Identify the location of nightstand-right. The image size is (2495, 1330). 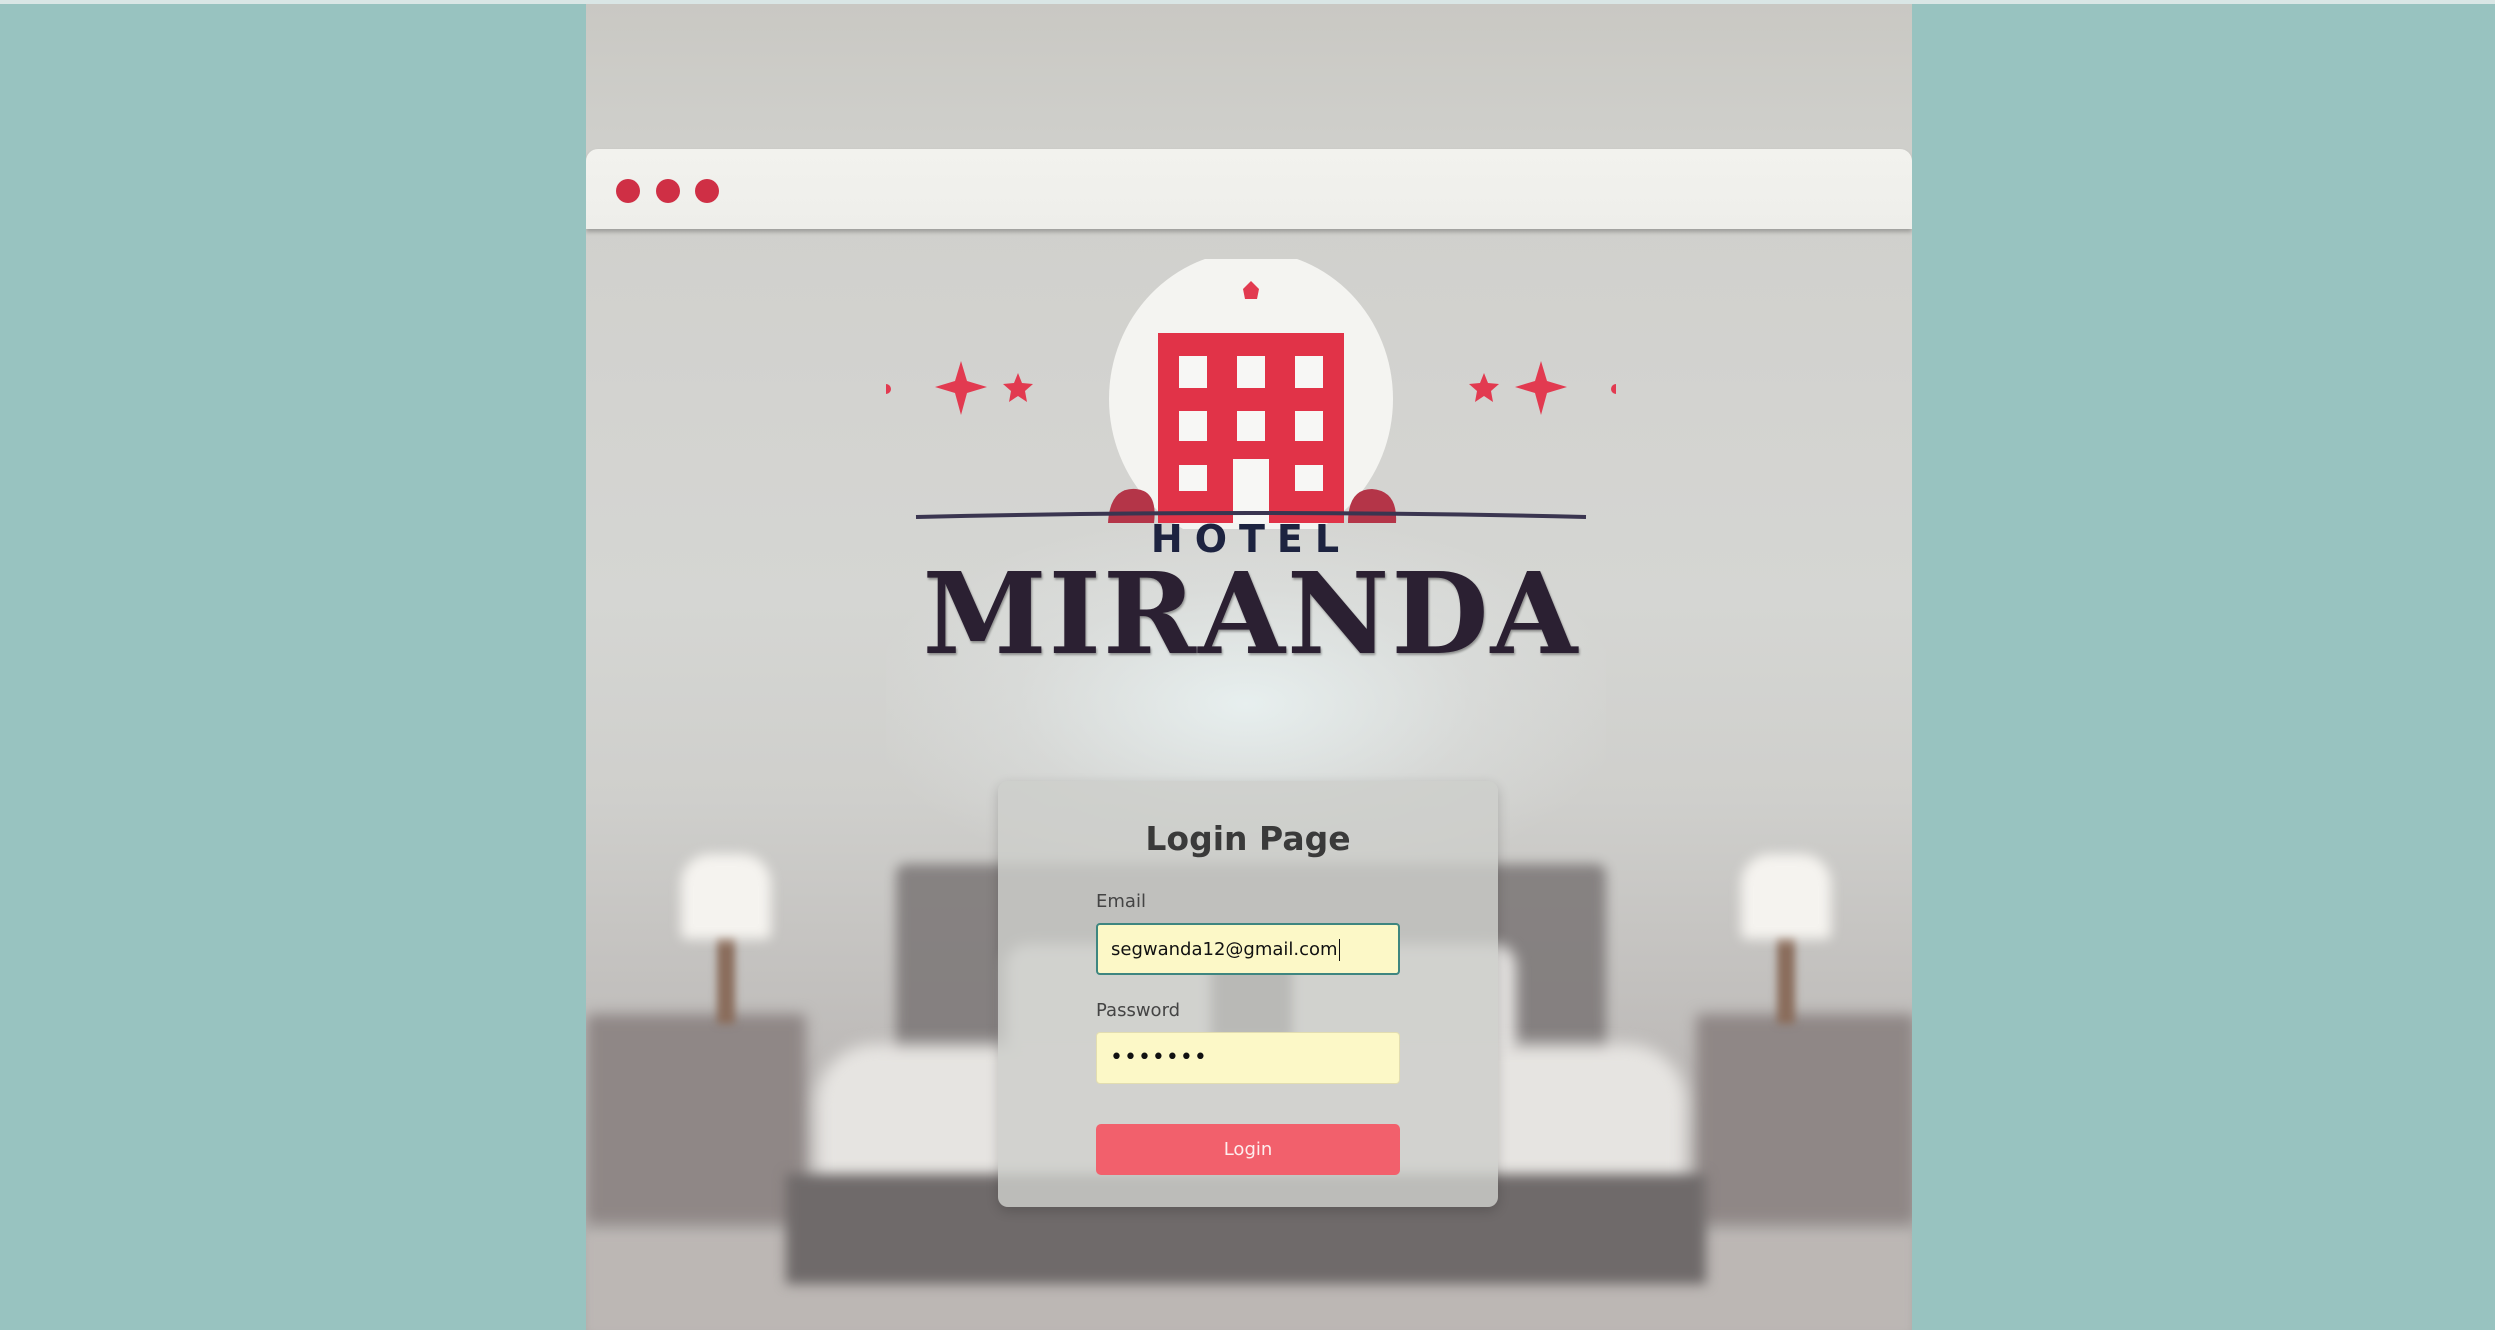
(1804, 1119).